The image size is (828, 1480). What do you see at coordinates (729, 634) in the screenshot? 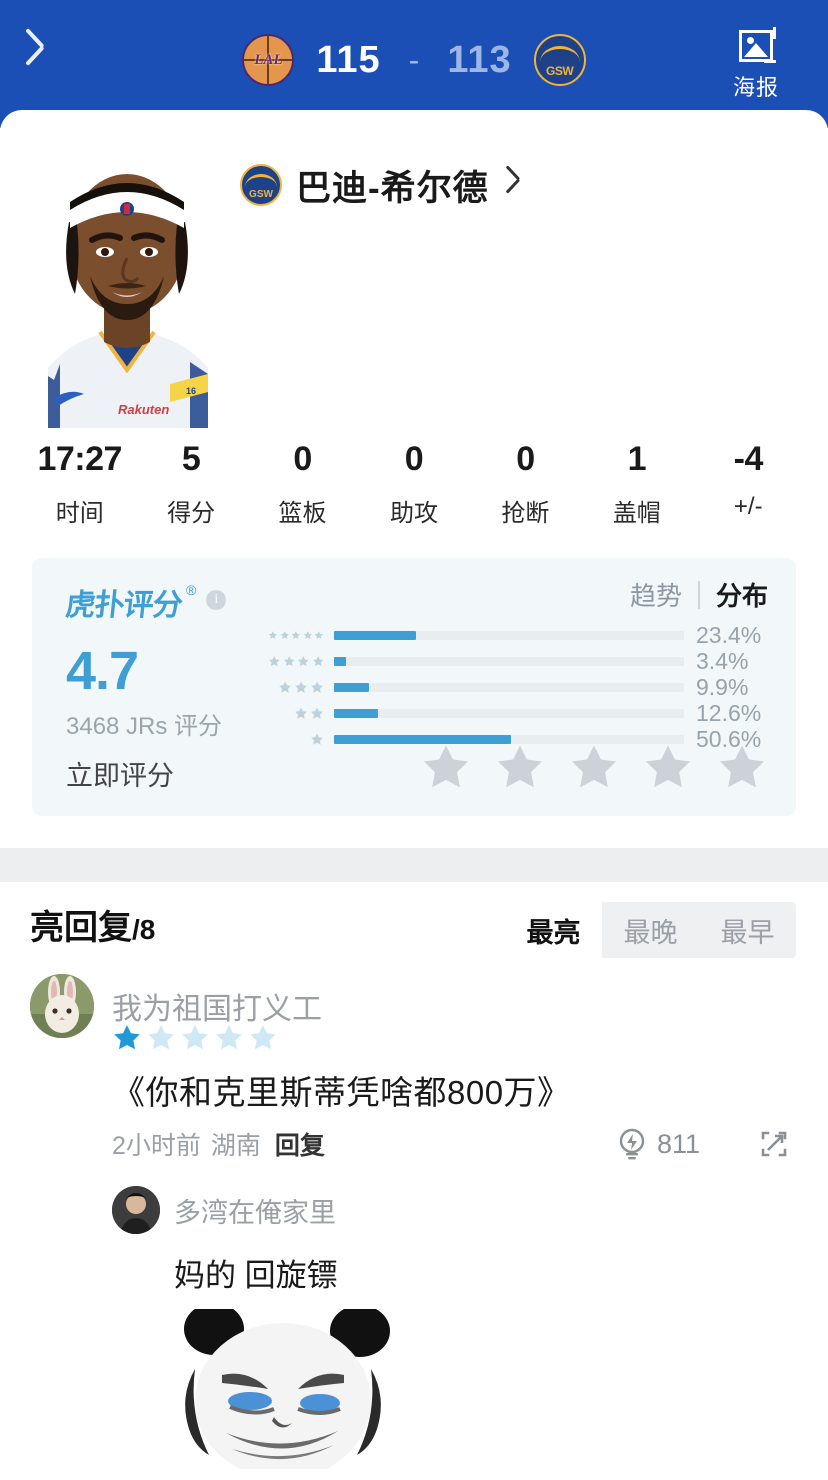
I see `distribution-percent: 23.4%` at bounding box center [729, 634].